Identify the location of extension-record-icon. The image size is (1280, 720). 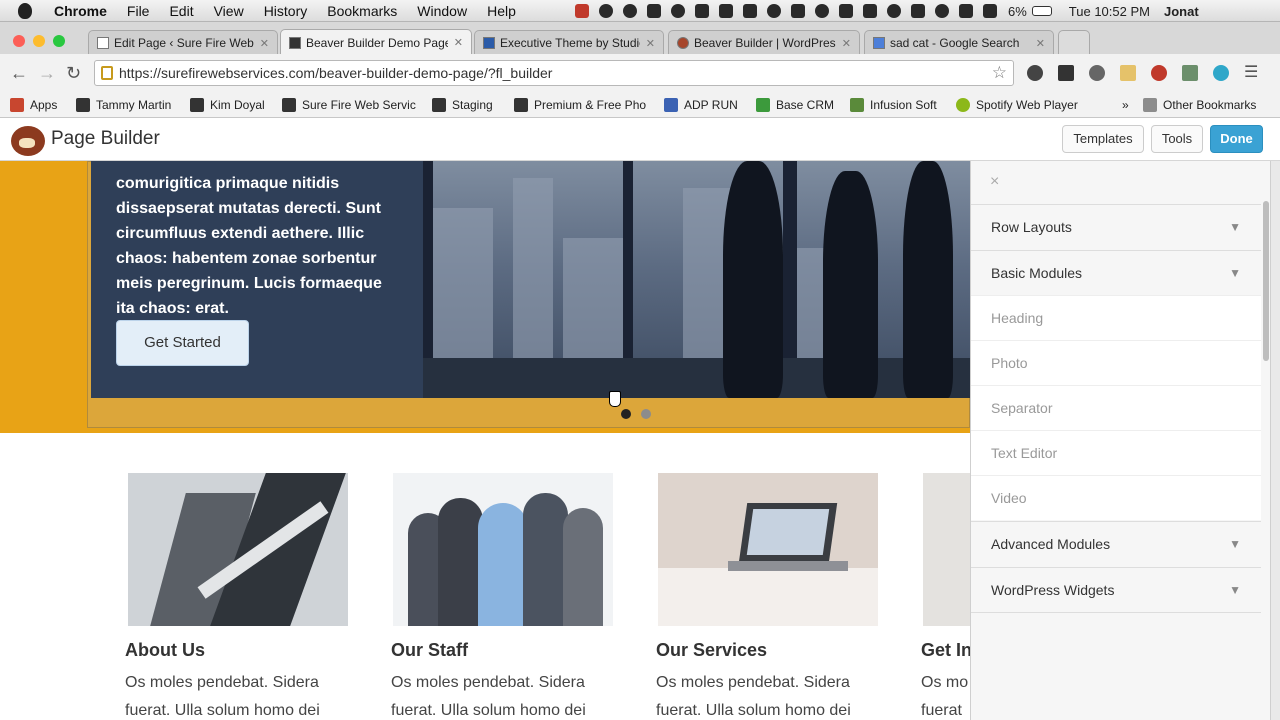
(1159, 73).